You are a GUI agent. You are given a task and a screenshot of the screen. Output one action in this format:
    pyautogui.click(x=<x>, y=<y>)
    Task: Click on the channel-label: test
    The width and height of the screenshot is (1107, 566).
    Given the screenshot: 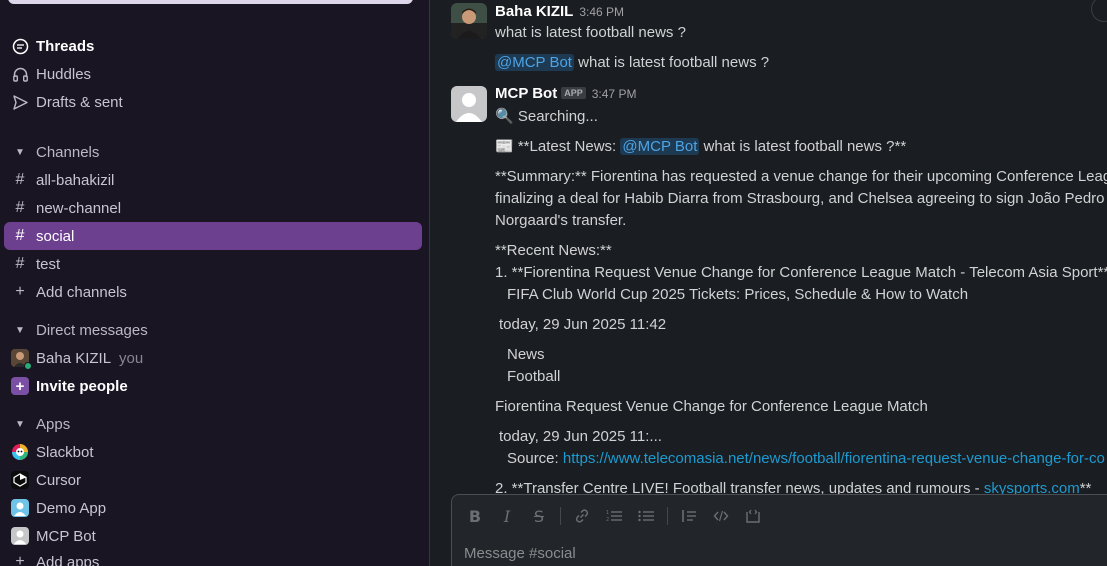 What is the action you would take?
    pyautogui.click(x=48, y=264)
    